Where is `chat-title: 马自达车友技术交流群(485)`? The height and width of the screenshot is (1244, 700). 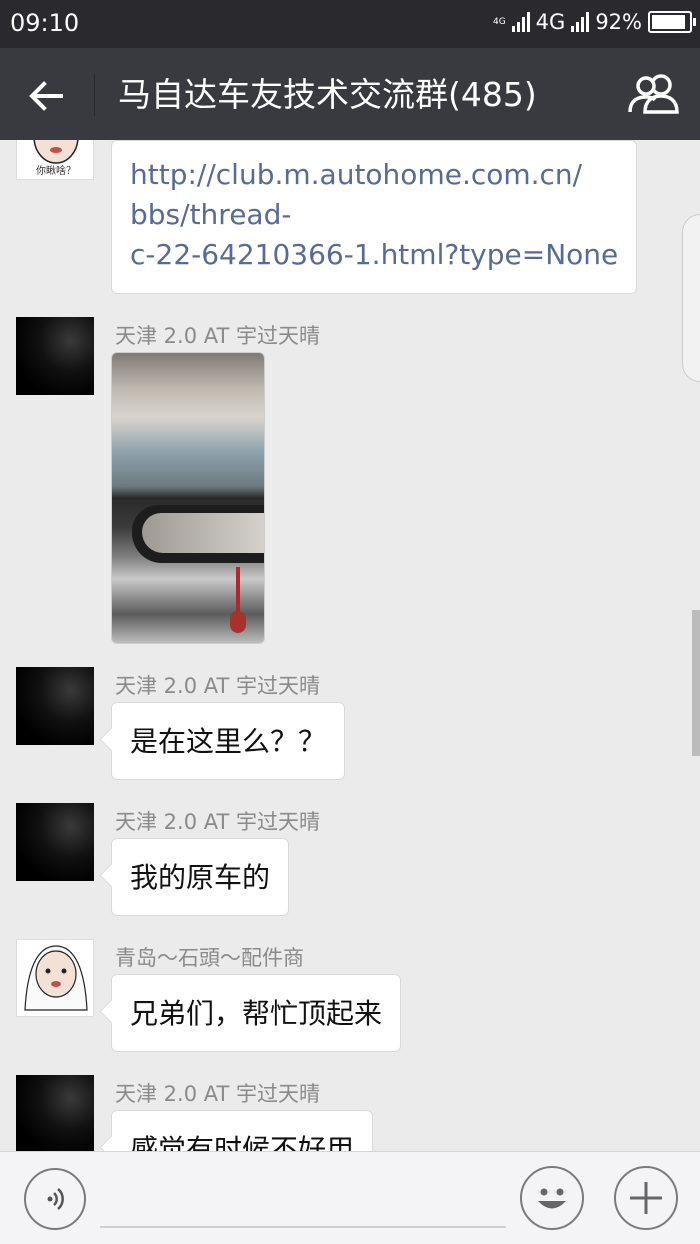
chat-title: 马自达车友技术交流群(485) is located at coordinates (327, 94).